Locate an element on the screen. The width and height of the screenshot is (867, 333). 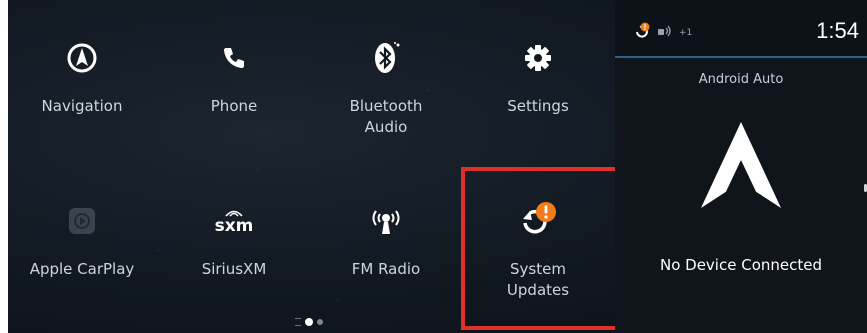
page-dot-active is located at coordinates (309, 322).